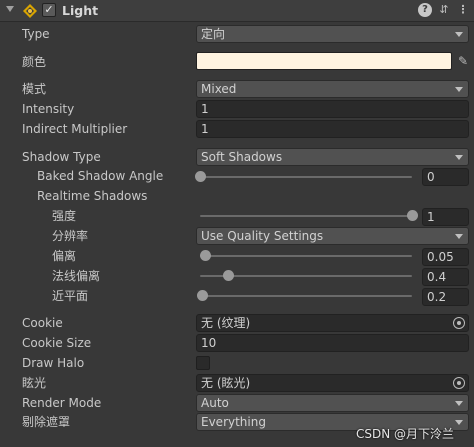 The image size is (474, 447). What do you see at coordinates (213, 34) in the screenshot?
I see `type-value: 定向` at bounding box center [213, 34].